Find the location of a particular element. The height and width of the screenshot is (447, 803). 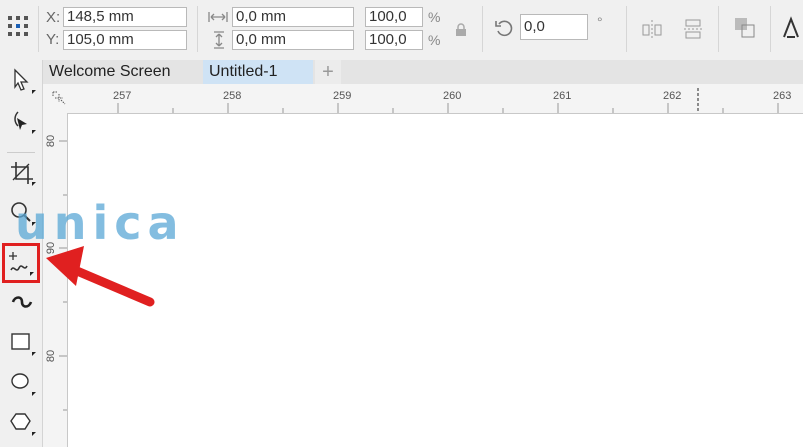

scale-x-field: 100,0 is located at coordinates (394, 17).